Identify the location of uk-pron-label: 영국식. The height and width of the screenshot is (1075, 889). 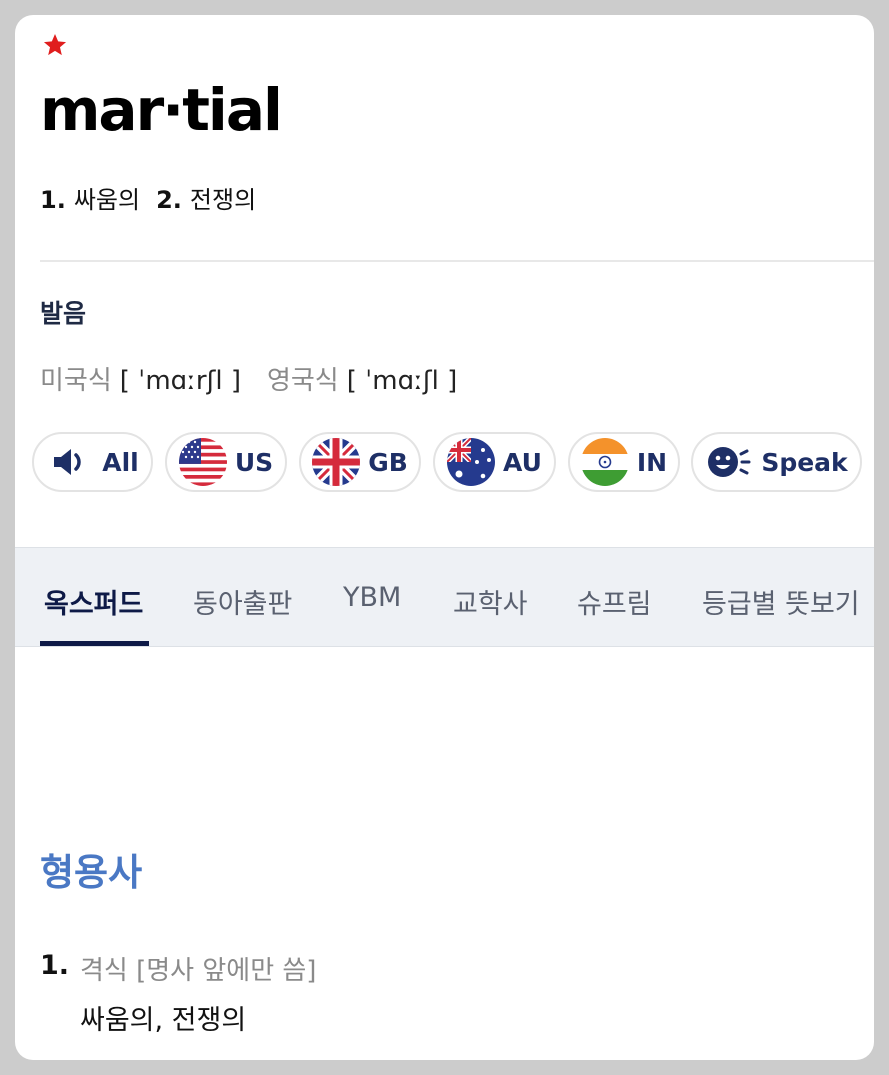
(302, 381).